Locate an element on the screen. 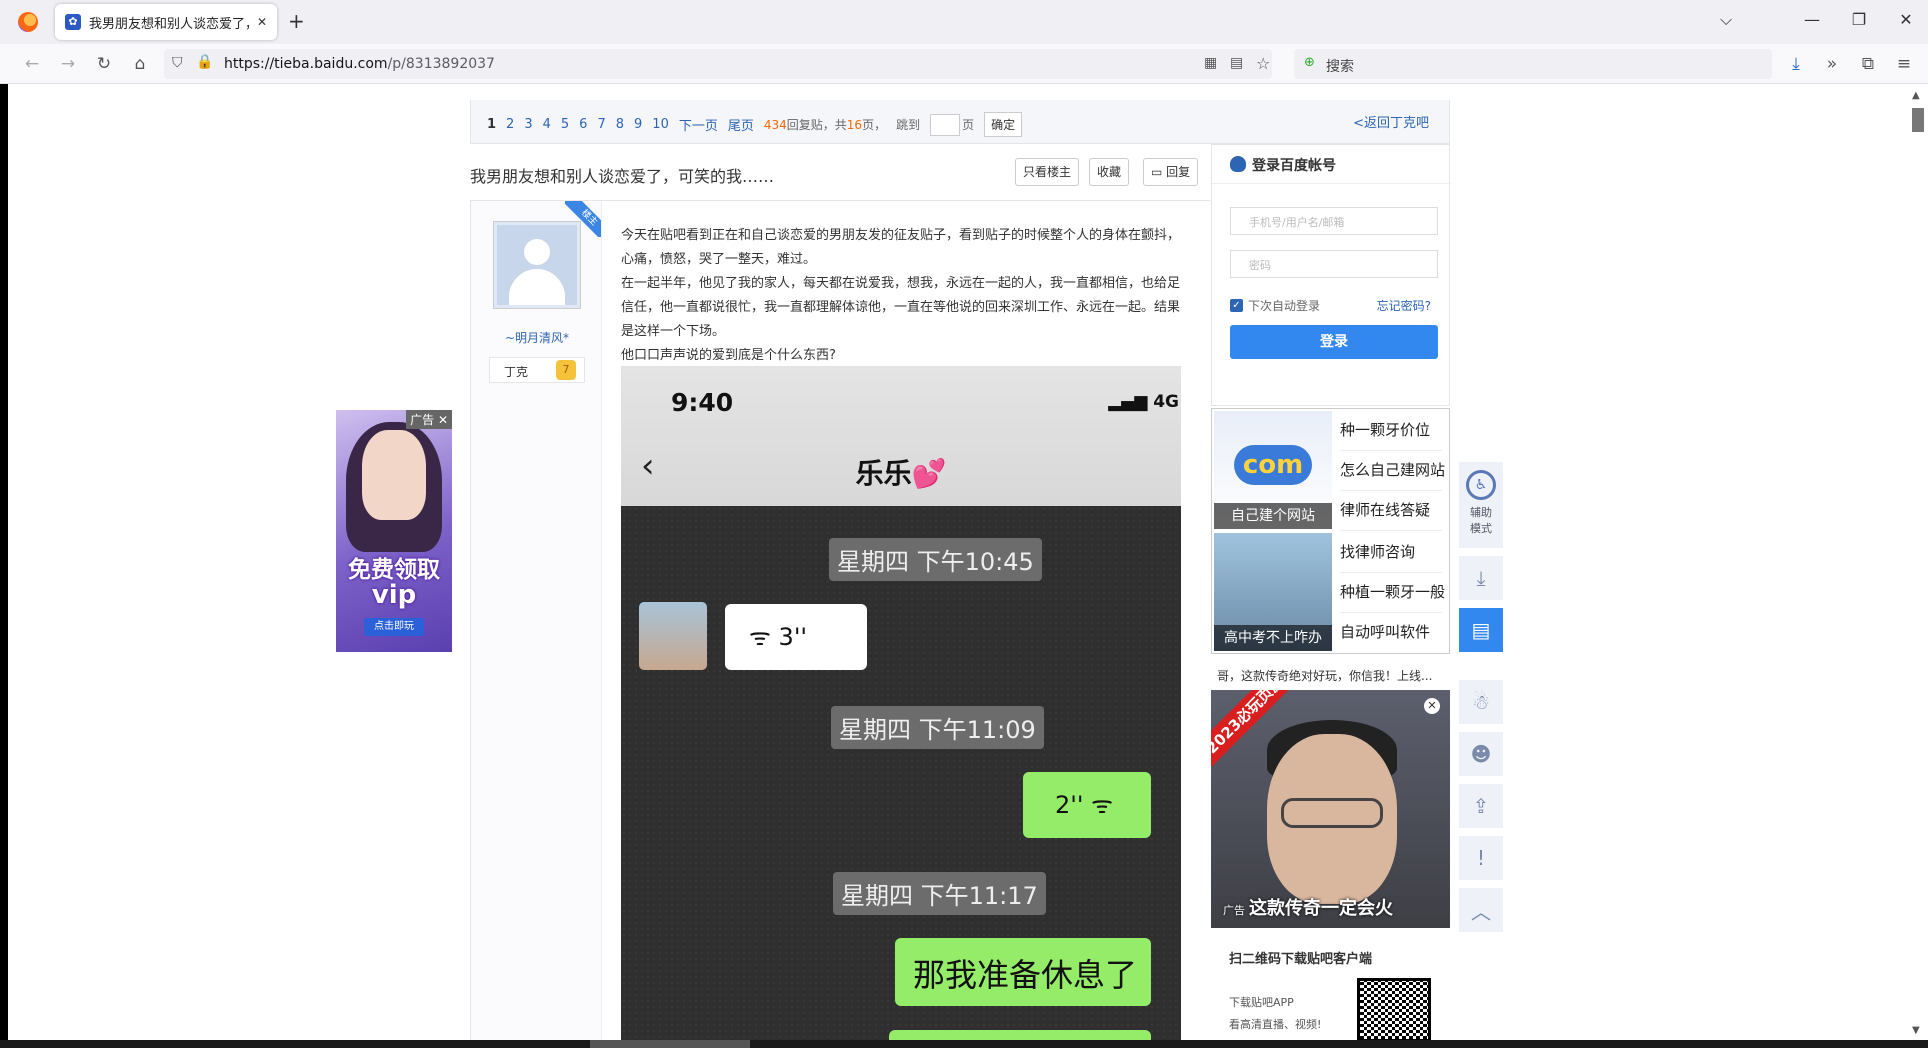  accessibility-mode-button: ♿ 辅助 模式 is located at coordinates (1481, 505).